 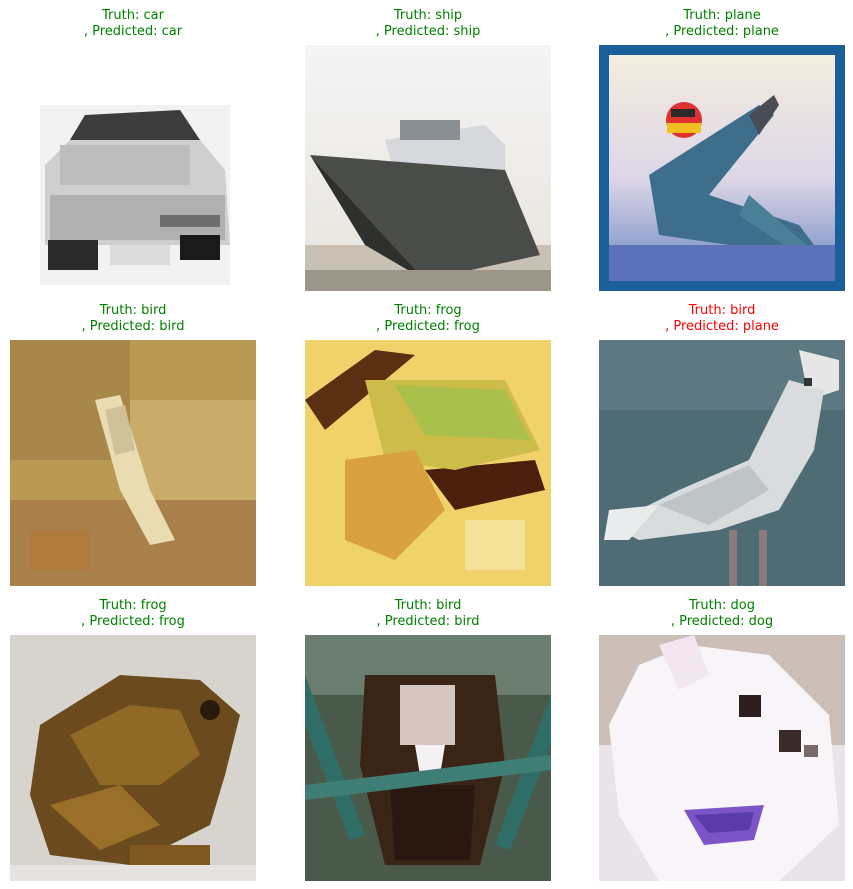 I want to click on predicted-label: , Predicted: ship, so click(x=428, y=31).